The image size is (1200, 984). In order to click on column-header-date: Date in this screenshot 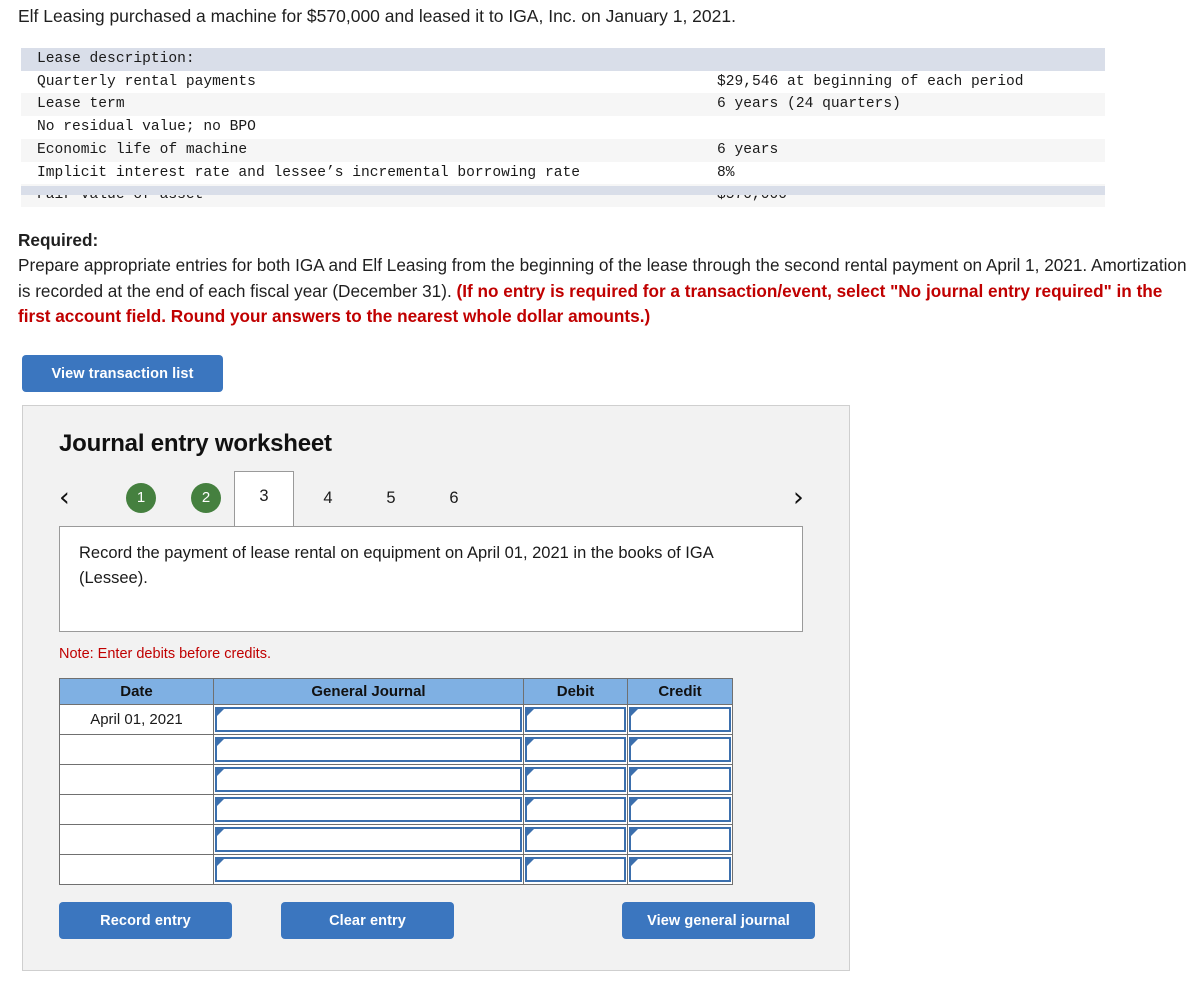, I will do `click(136, 691)`.